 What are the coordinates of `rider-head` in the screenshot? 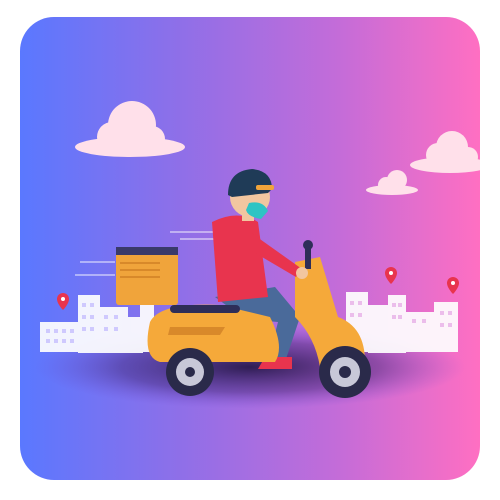 It's located at (251, 195).